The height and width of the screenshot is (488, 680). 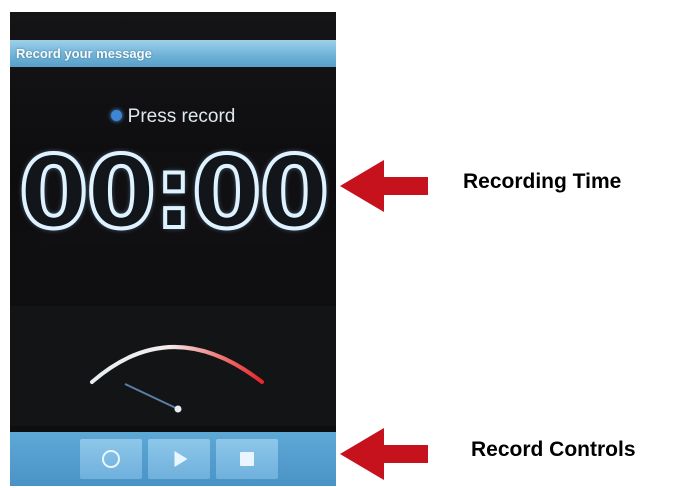 I want to click on record-controls-bar, so click(x=173, y=459).